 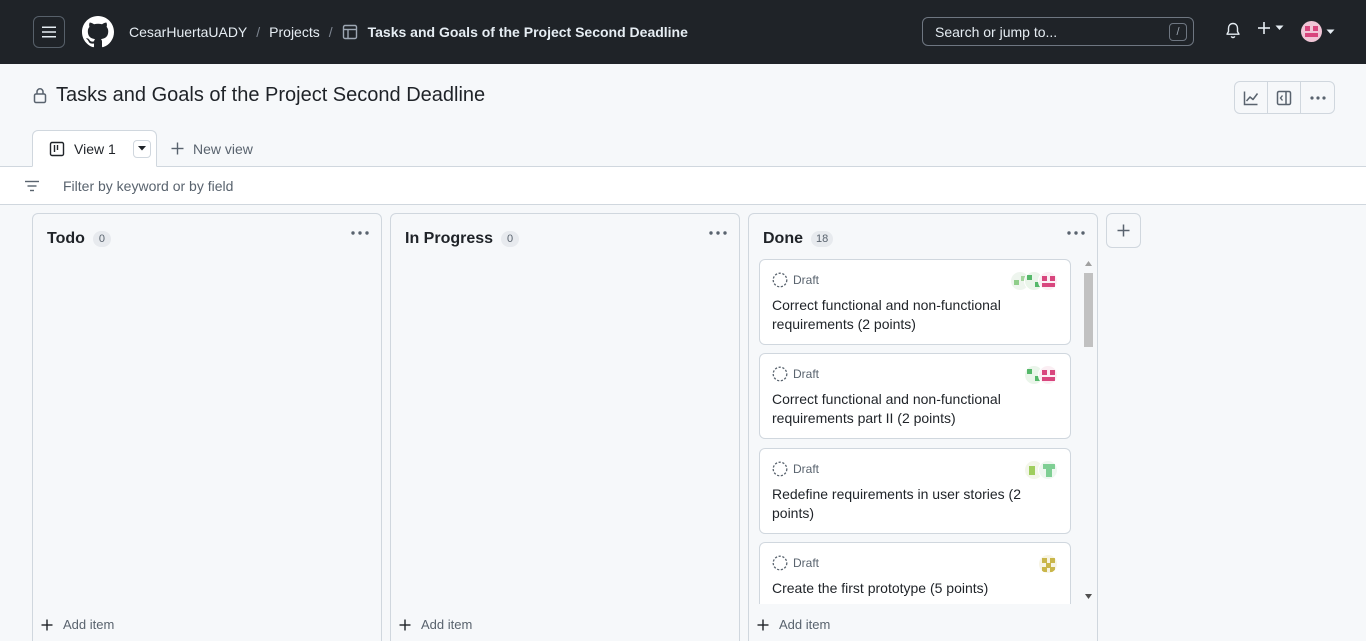 What do you see at coordinates (1178, 32) in the screenshot?
I see `search-shortcut: /` at bounding box center [1178, 32].